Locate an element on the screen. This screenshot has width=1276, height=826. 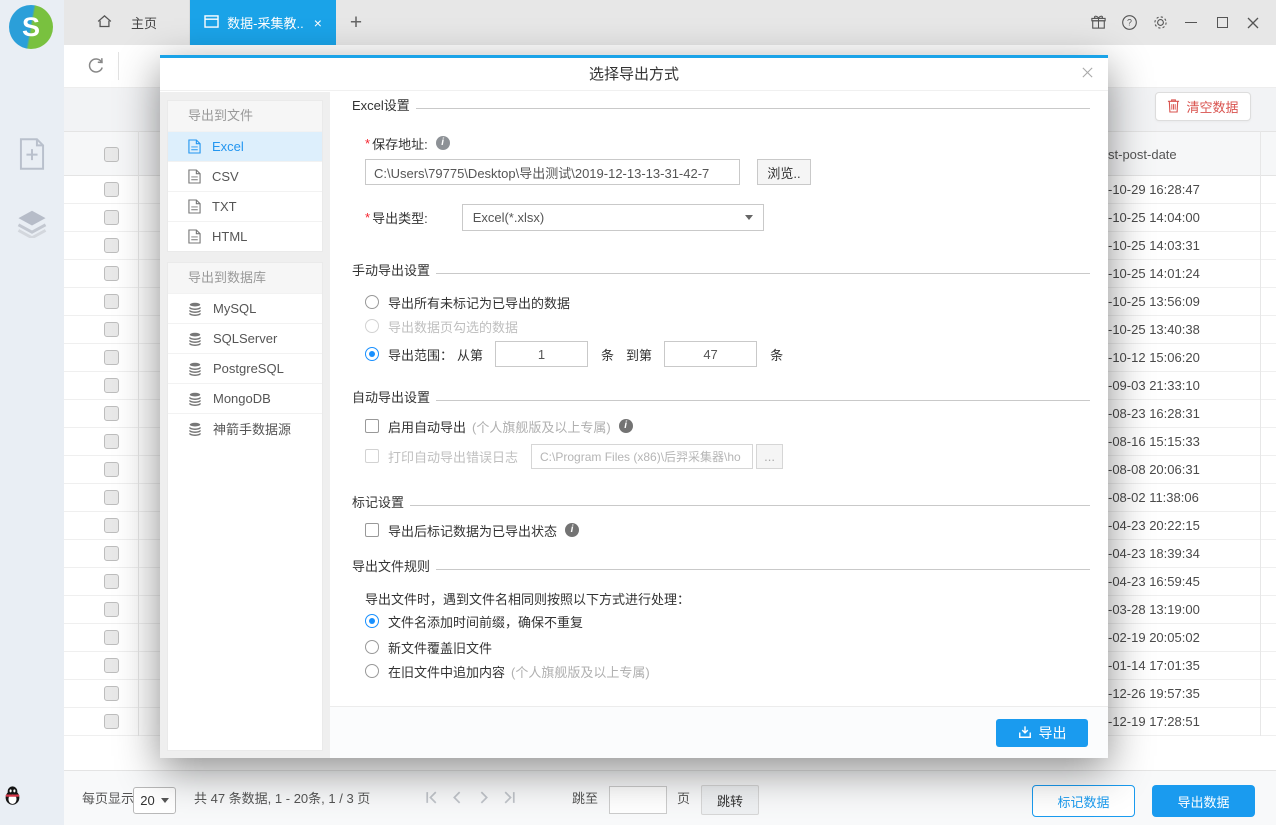
section-manual-export: 手动导出设置 is located at coordinates (721, 269).